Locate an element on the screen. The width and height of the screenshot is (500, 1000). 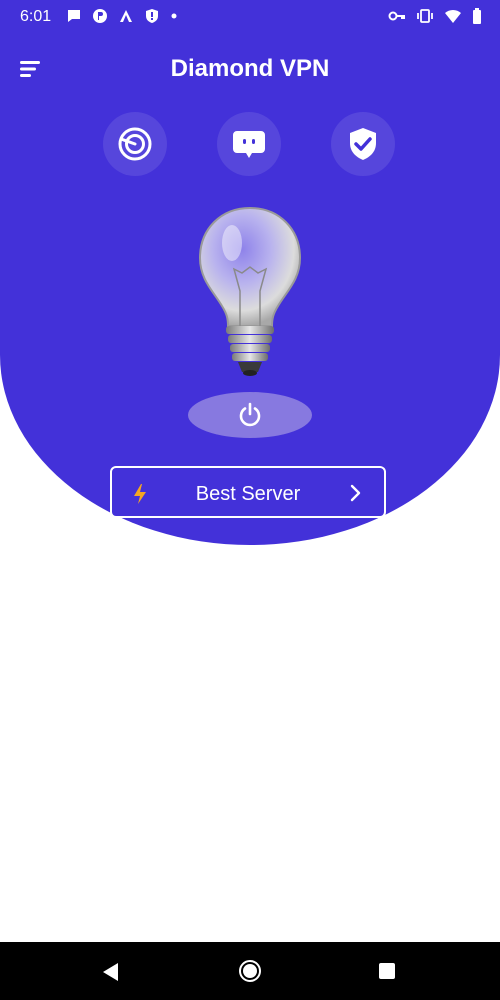
dot-icon is located at coordinates (174, 16).